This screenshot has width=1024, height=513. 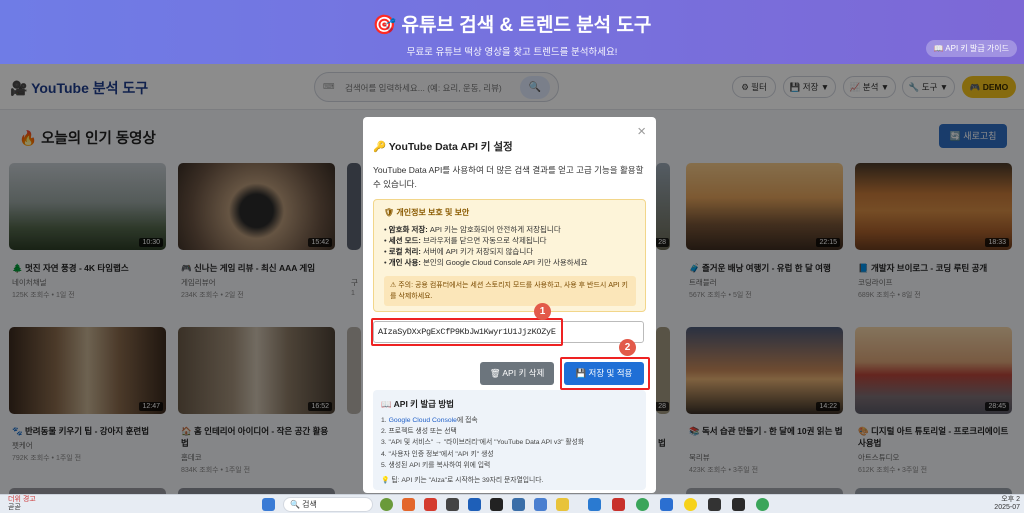 What do you see at coordinates (419, 432) in the screenshot?
I see `howto-step: 2. 프로젝트 생성 또는 선택` at bounding box center [419, 432].